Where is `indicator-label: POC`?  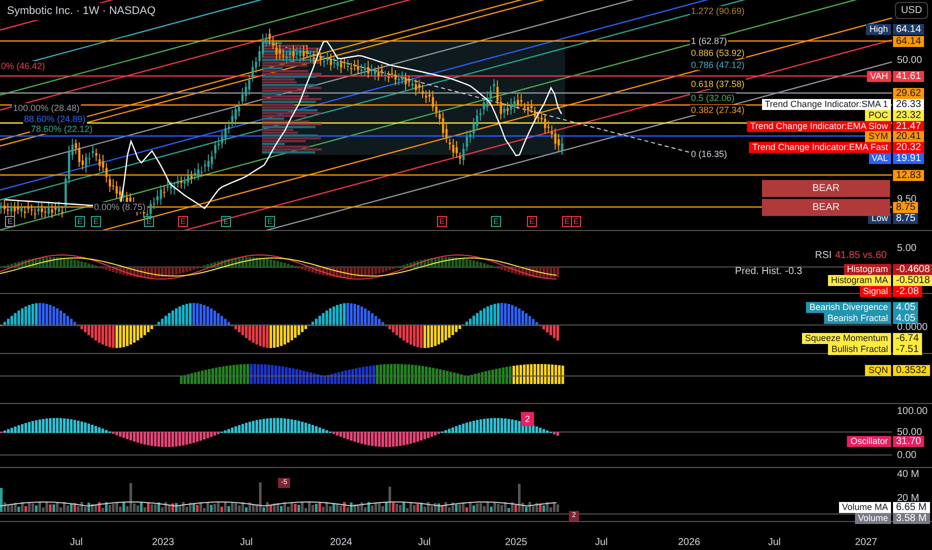
indicator-label: POC is located at coordinates (878, 115).